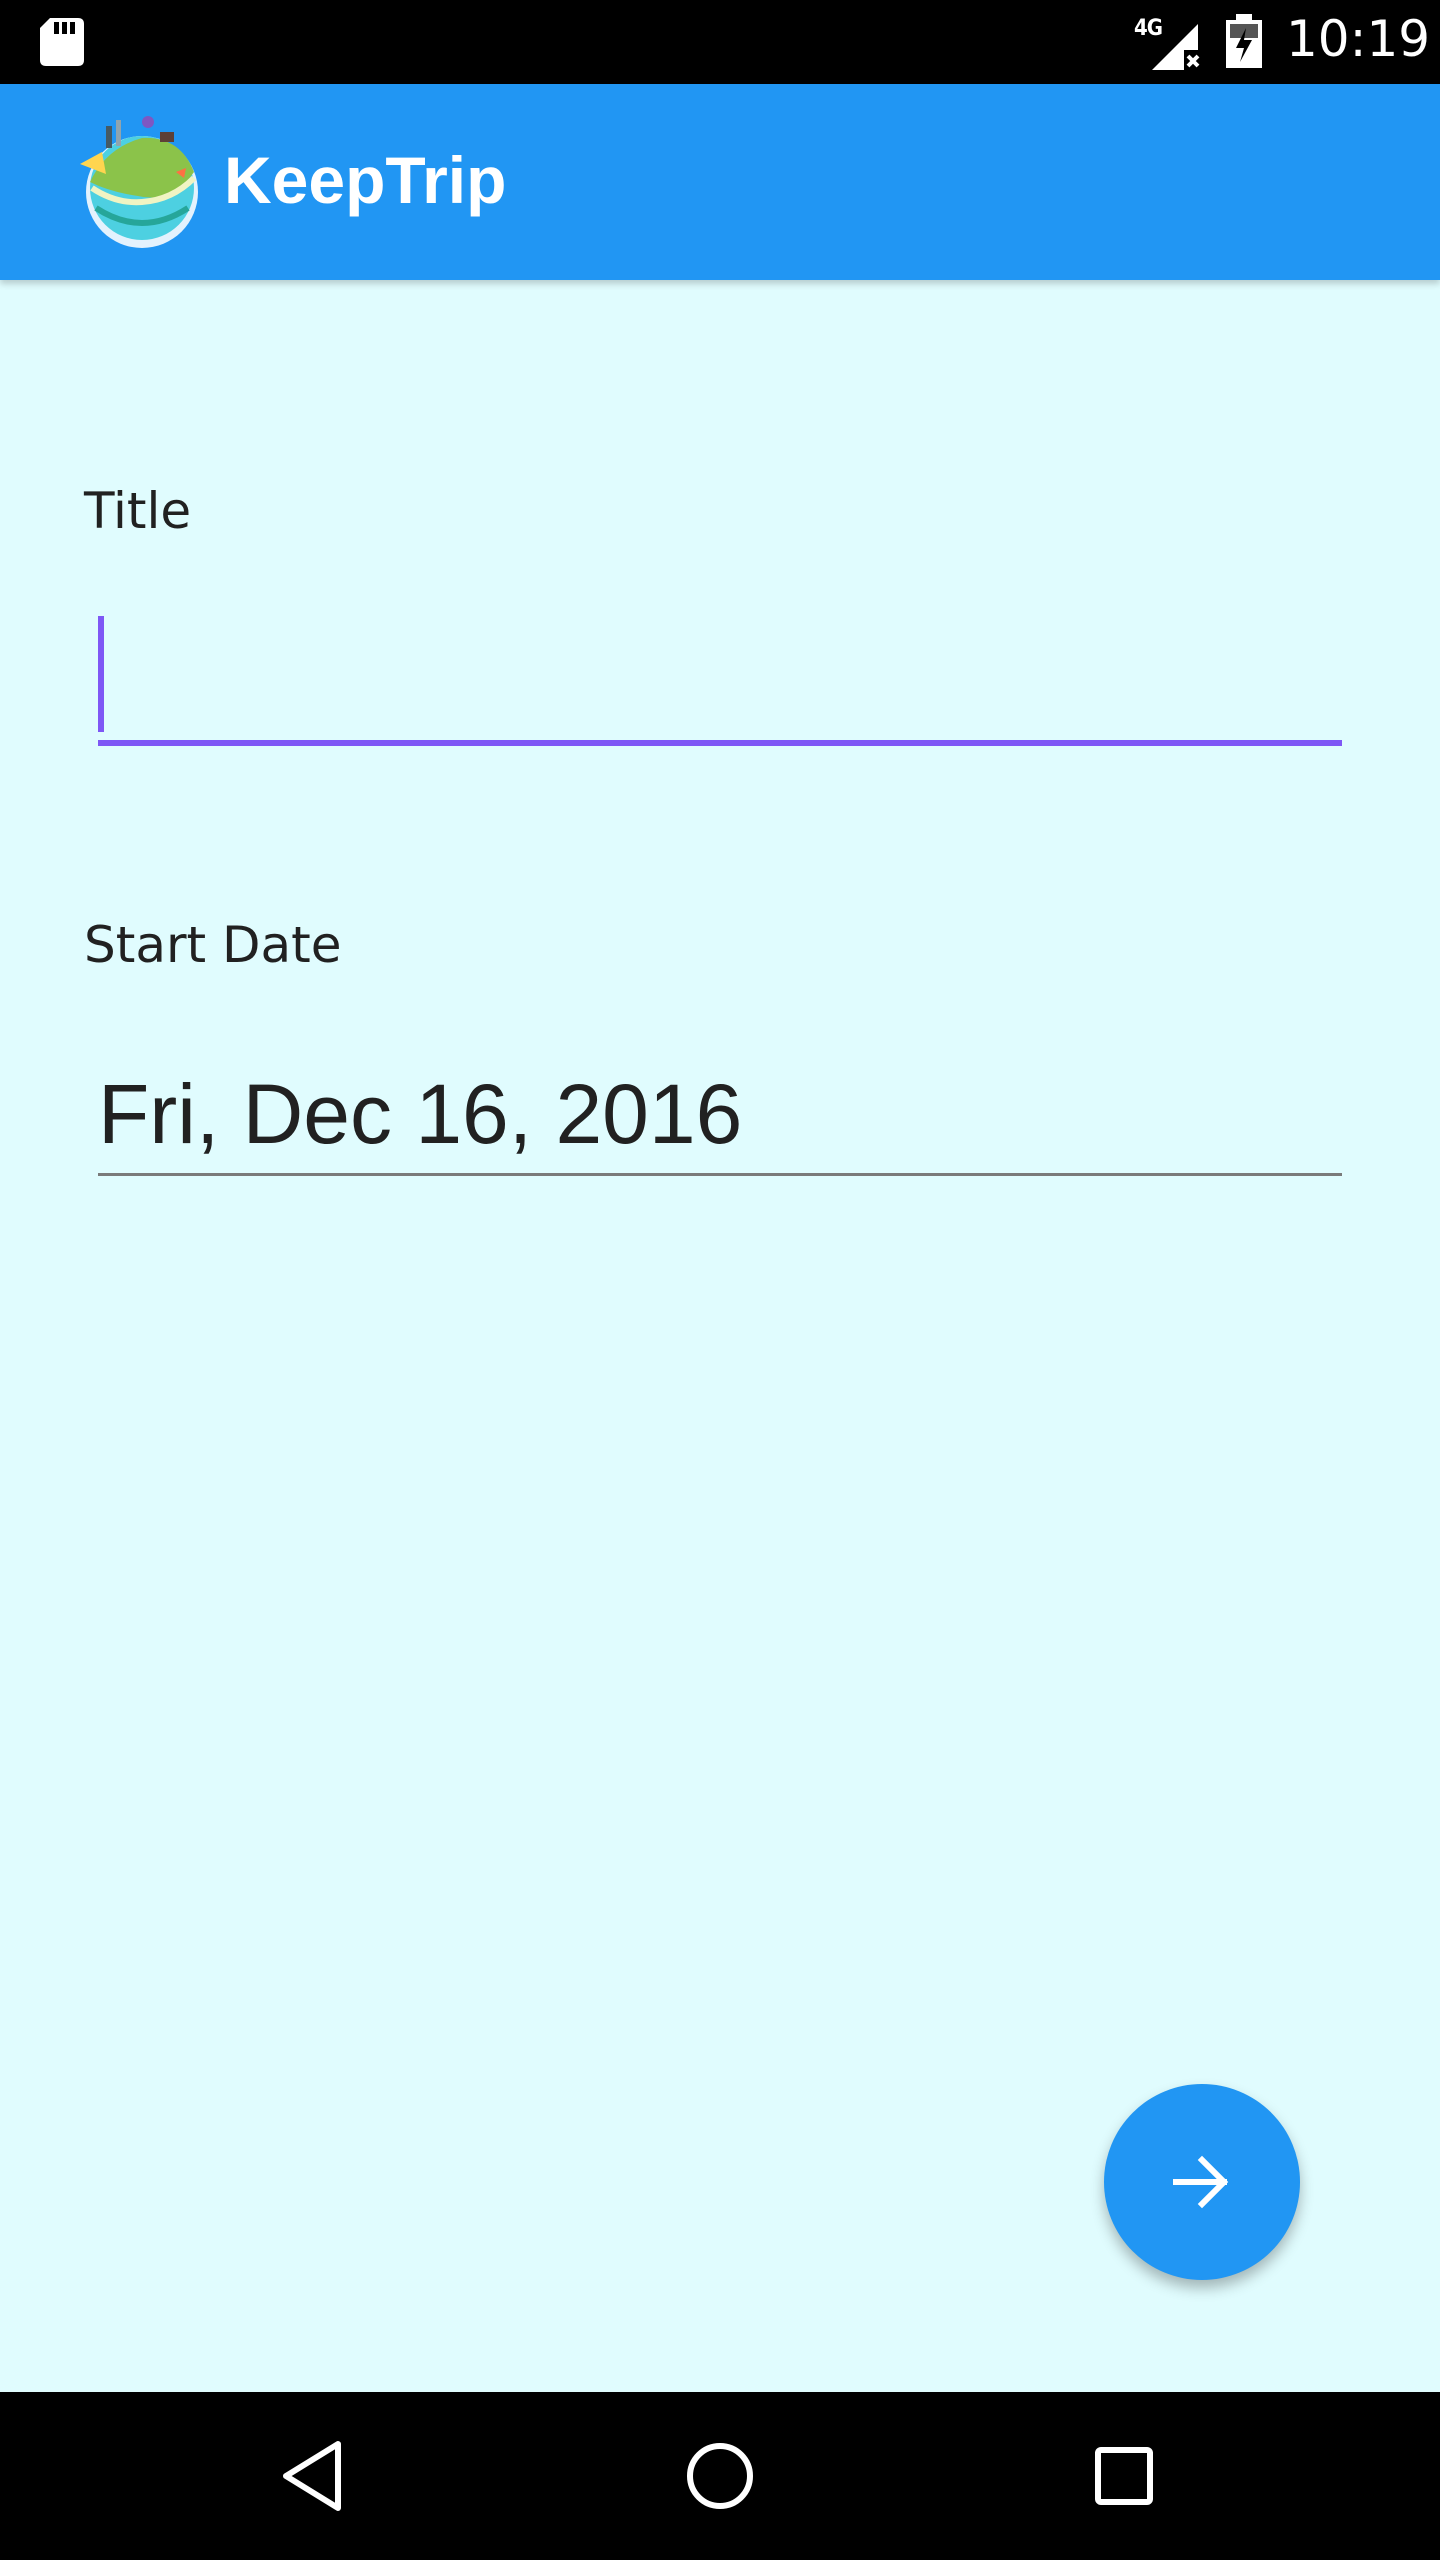 The width and height of the screenshot is (1440, 2560). I want to click on recents-icon, so click(1124, 2476).